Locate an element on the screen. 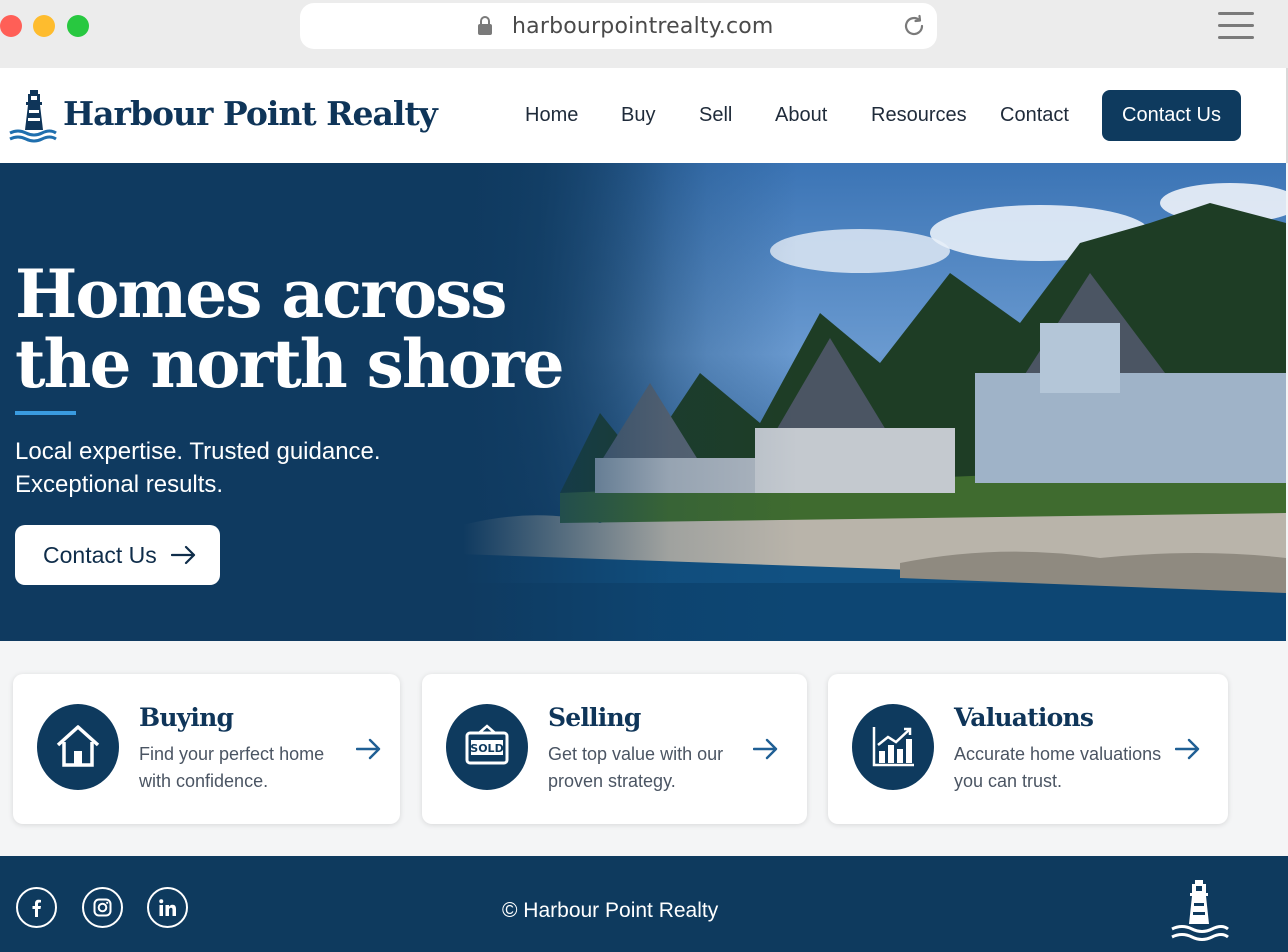 The image size is (1288, 952). hero-contact-us-button: Contact Us is located at coordinates (117, 555).